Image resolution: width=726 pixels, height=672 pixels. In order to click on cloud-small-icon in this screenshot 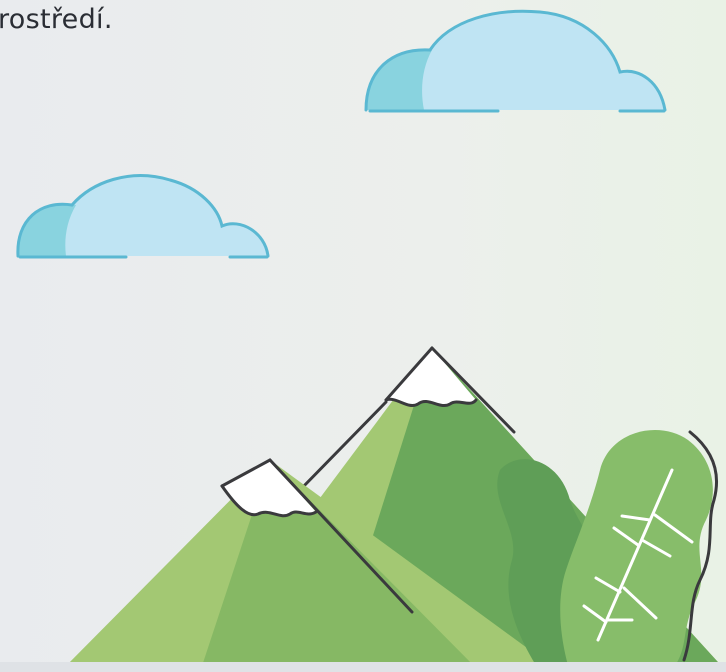, I will do `click(143, 216)`.